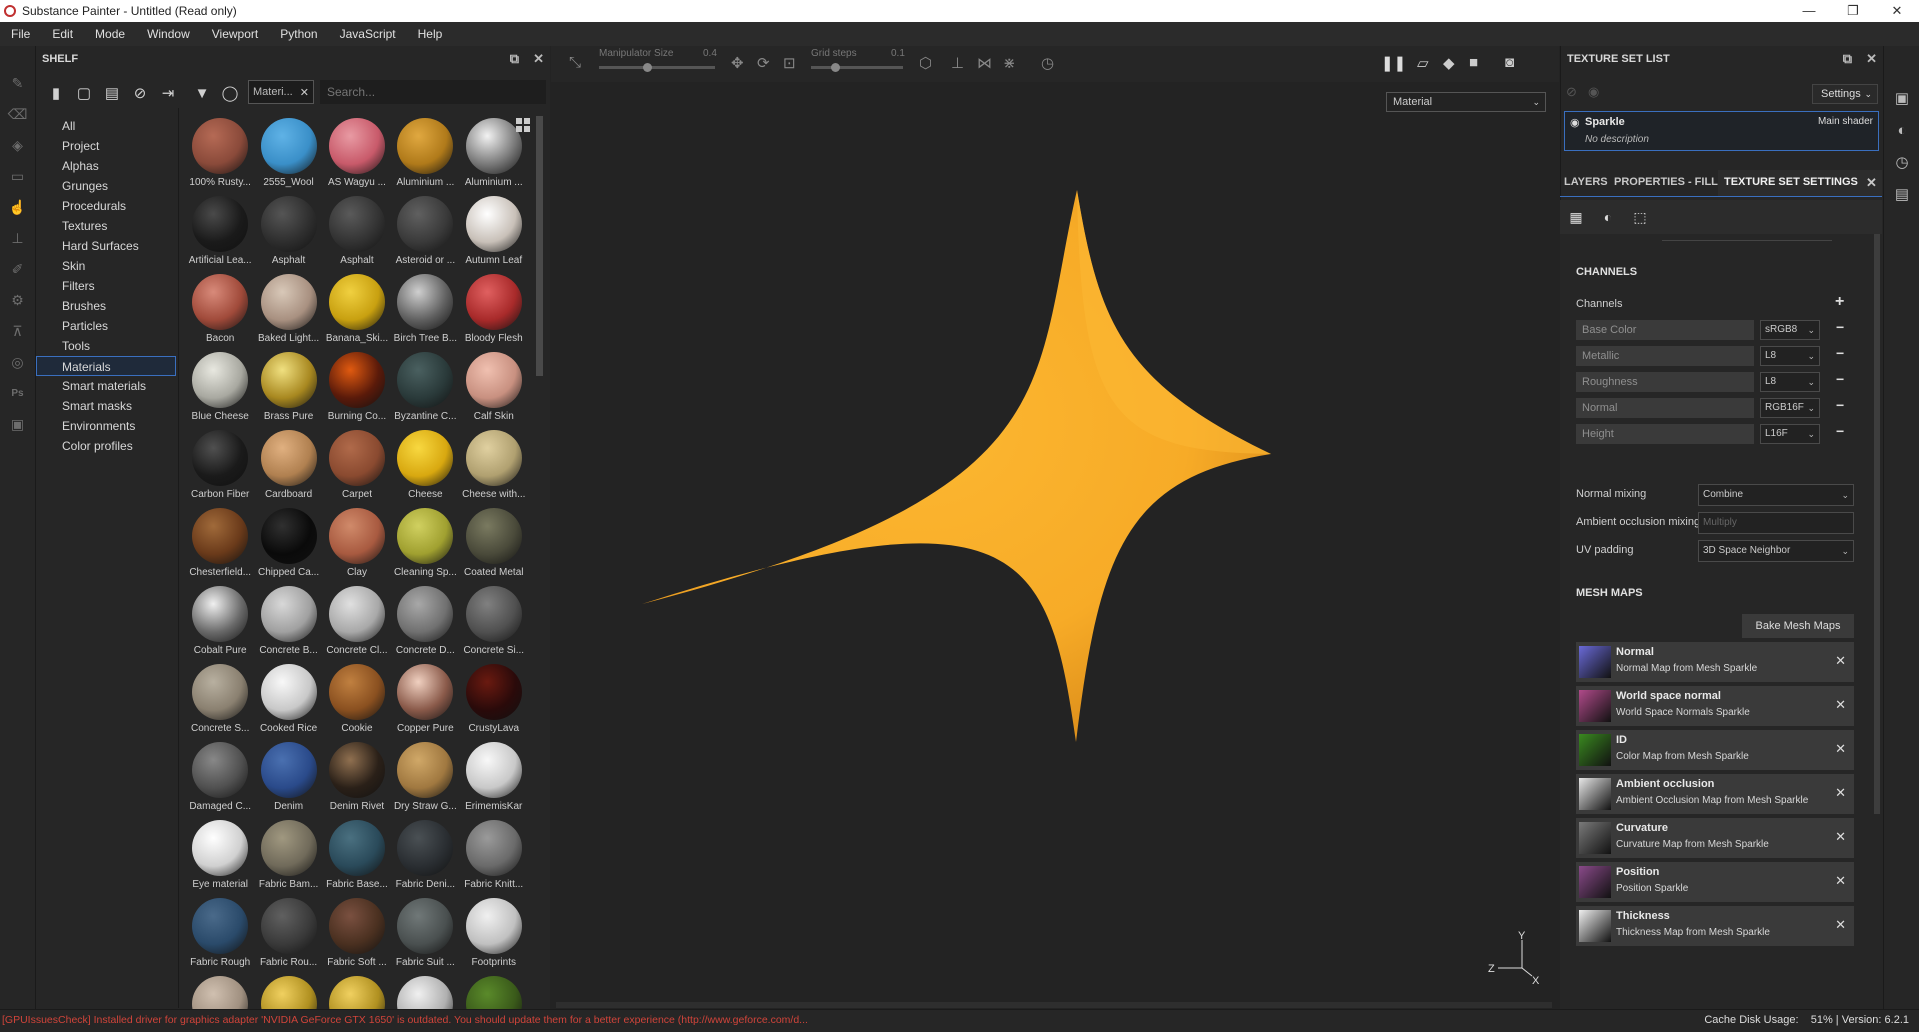 This screenshot has height=1032, width=1919. I want to click on filter-chip: Materi... ✕, so click(281, 92).